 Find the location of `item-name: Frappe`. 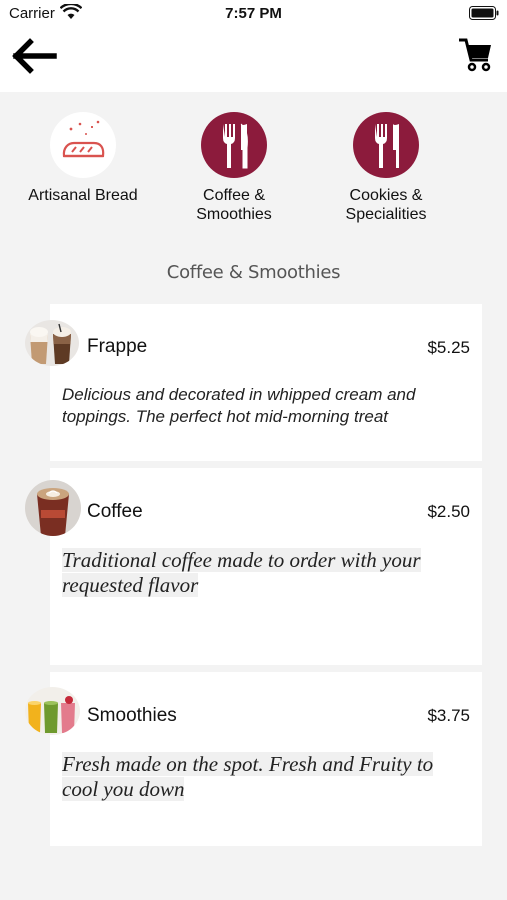

item-name: Frappe is located at coordinates (117, 346).